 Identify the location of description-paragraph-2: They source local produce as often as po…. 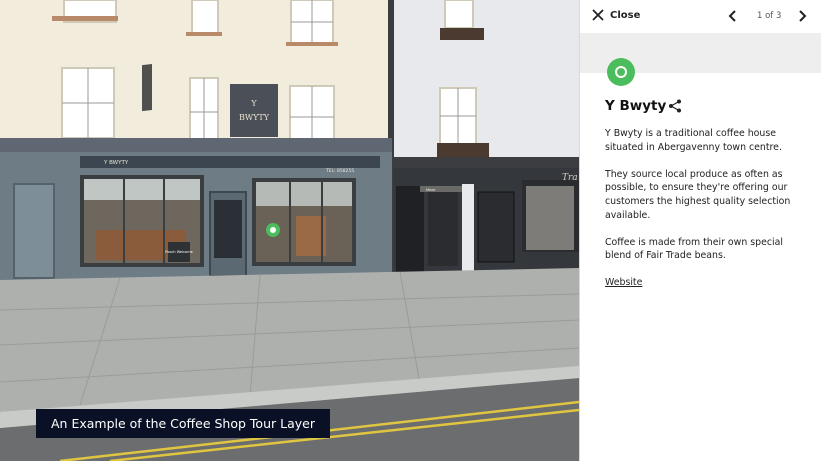
(698, 194).